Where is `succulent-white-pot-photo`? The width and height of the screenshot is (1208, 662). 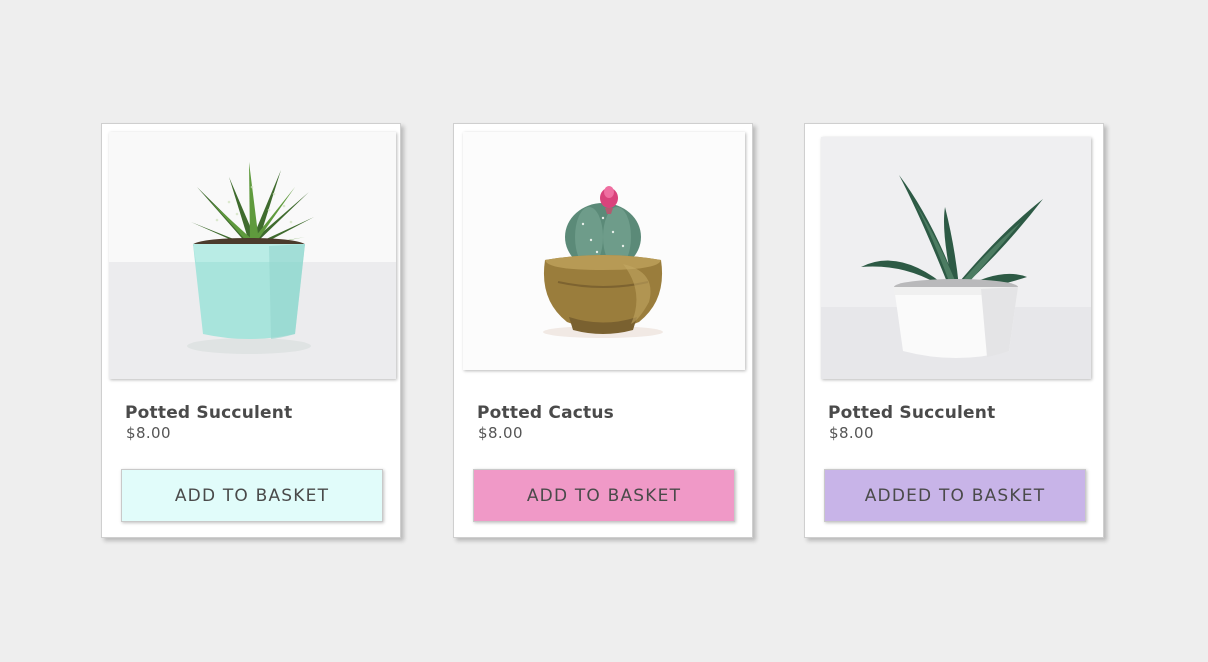 succulent-white-pot-photo is located at coordinates (956, 258).